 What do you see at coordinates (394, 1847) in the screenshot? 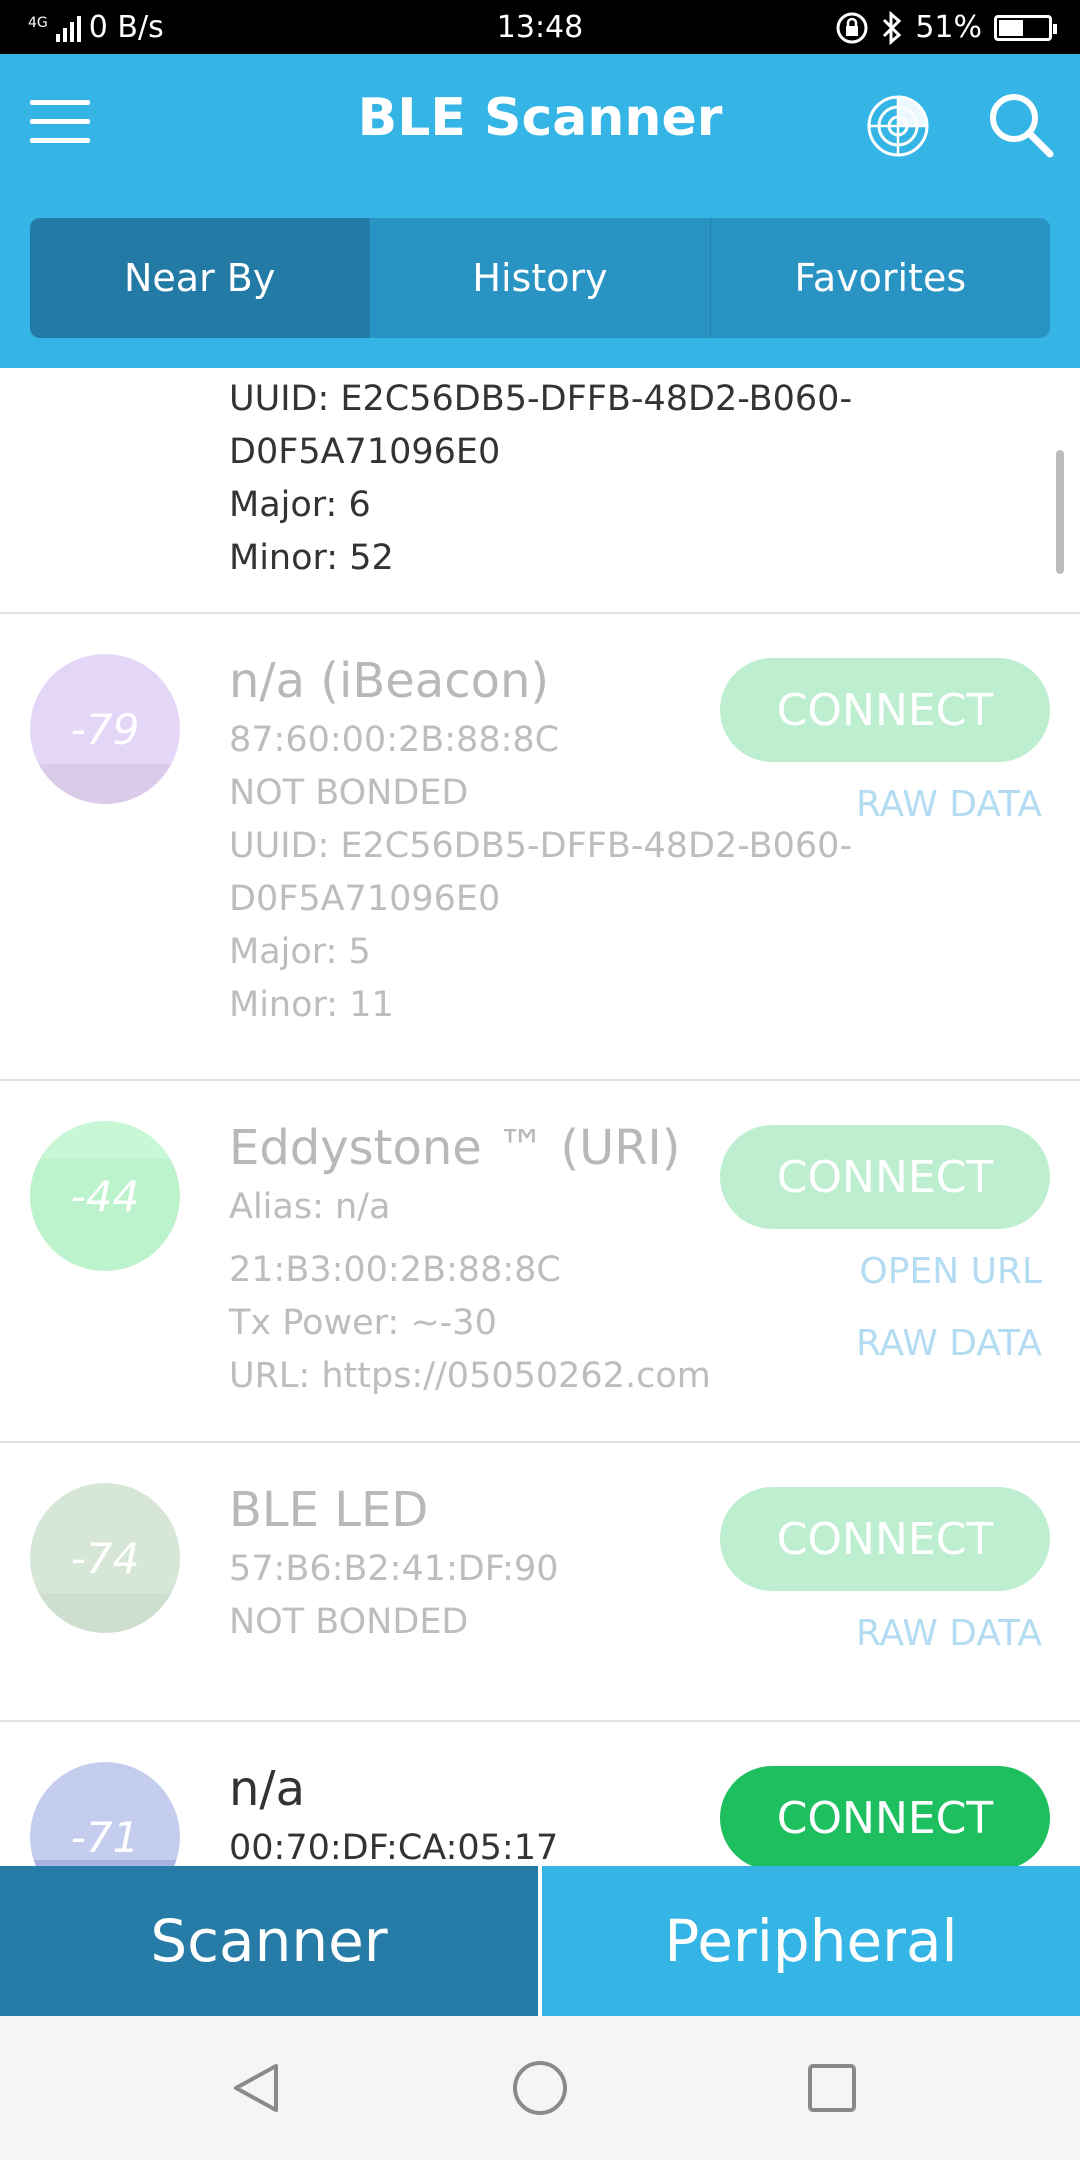
I see `device-mac: 00:70:DF:CA:05:17` at bounding box center [394, 1847].